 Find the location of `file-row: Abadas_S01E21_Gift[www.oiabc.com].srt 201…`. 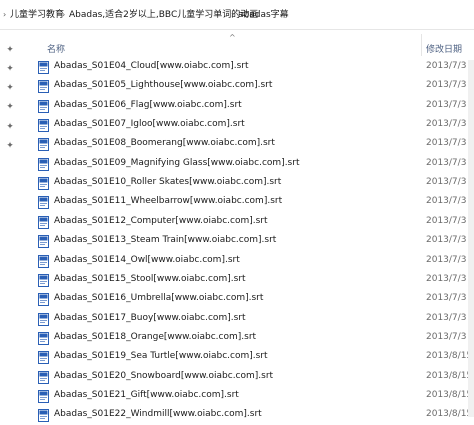

file-row: Abadas_S01E21_Gift[www.oiabc.com].srt 201… is located at coordinates (247, 396).